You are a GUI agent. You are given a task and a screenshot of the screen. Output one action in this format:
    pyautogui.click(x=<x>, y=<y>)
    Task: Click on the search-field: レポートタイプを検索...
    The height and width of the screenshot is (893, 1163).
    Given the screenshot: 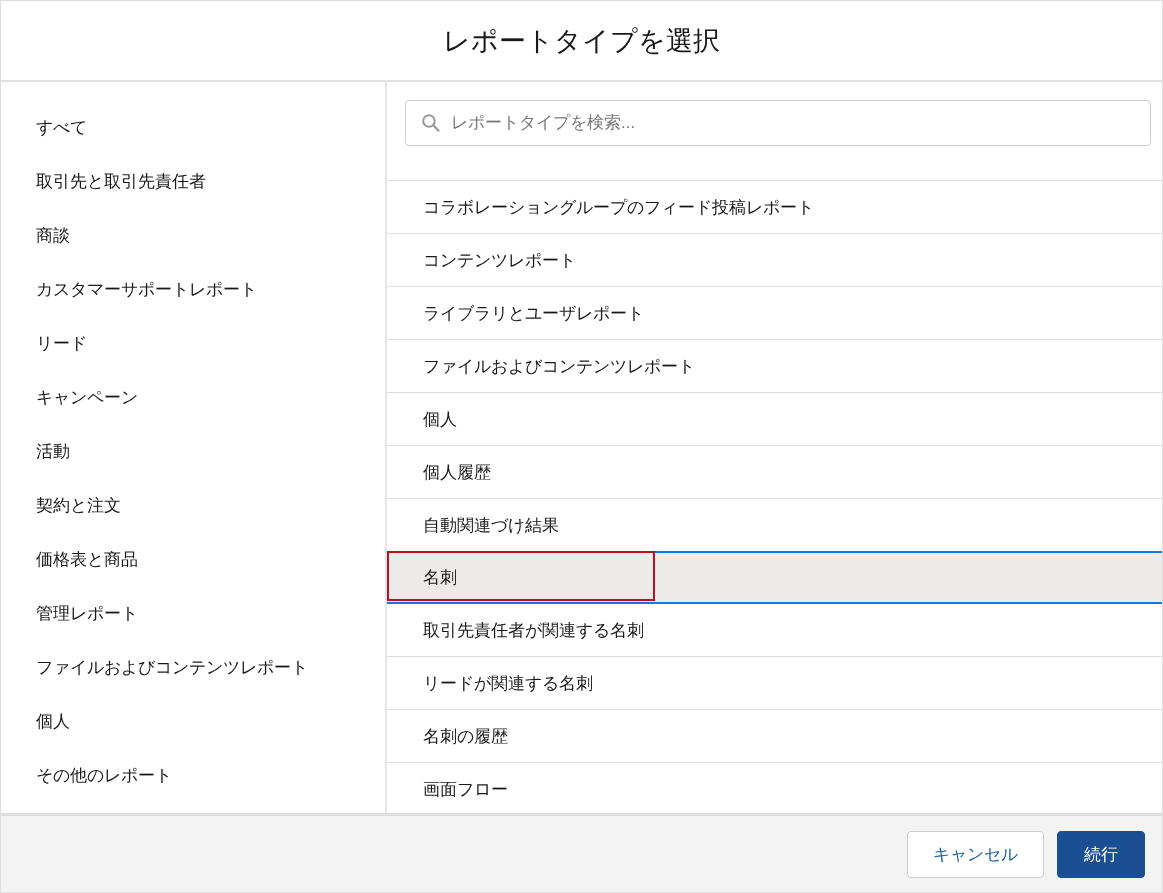 What is the action you would take?
    pyautogui.click(x=778, y=123)
    